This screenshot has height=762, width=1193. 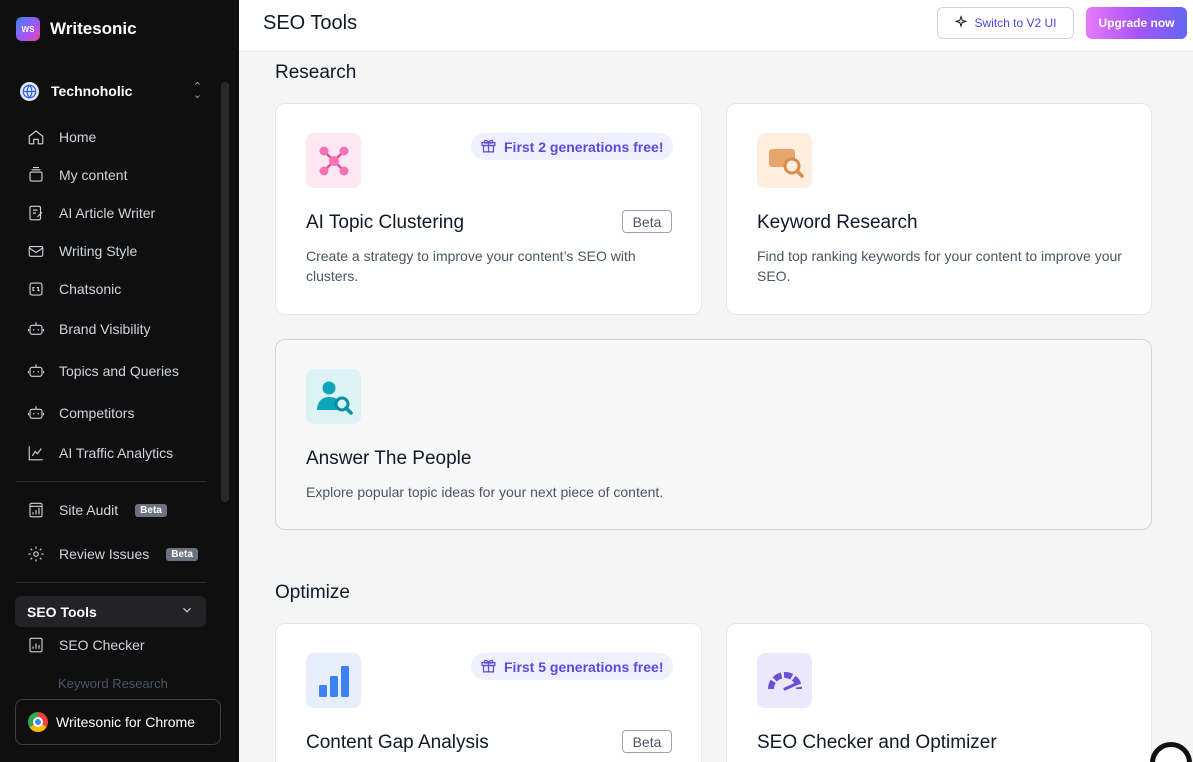 What do you see at coordinates (29, 91) in the screenshot?
I see `globe-icon` at bounding box center [29, 91].